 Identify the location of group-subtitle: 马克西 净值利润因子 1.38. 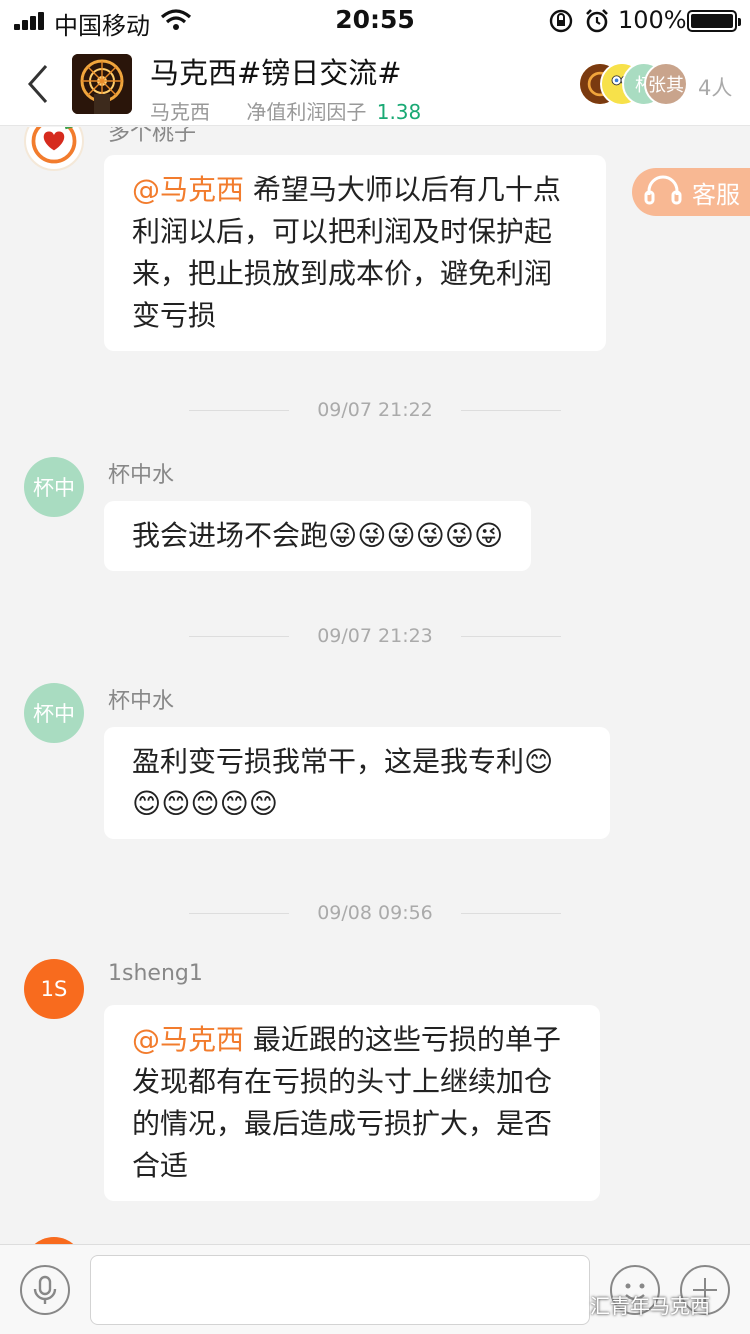
(285, 110).